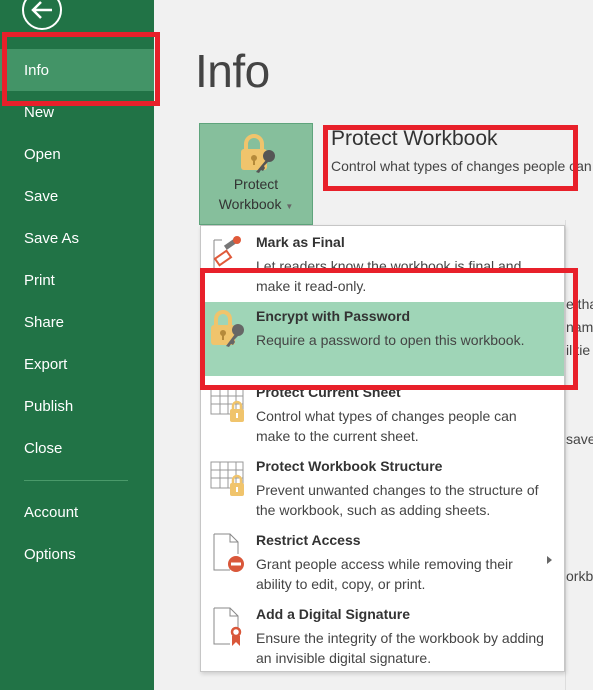 Image resolution: width=593 pixels, height=690 pixels. Describe the element at coordinates (77, 280) in the screenshot. I see `nav-print: Print` at that location.